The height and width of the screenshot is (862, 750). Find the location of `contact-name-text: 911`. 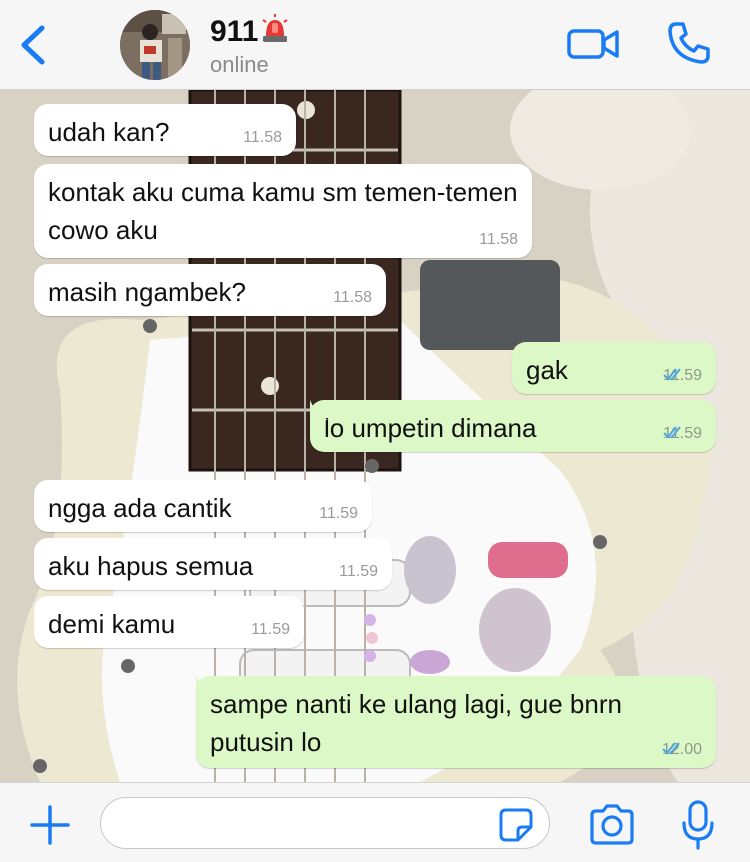

contact-name-text: 911 is located at coordinates (234, 31).